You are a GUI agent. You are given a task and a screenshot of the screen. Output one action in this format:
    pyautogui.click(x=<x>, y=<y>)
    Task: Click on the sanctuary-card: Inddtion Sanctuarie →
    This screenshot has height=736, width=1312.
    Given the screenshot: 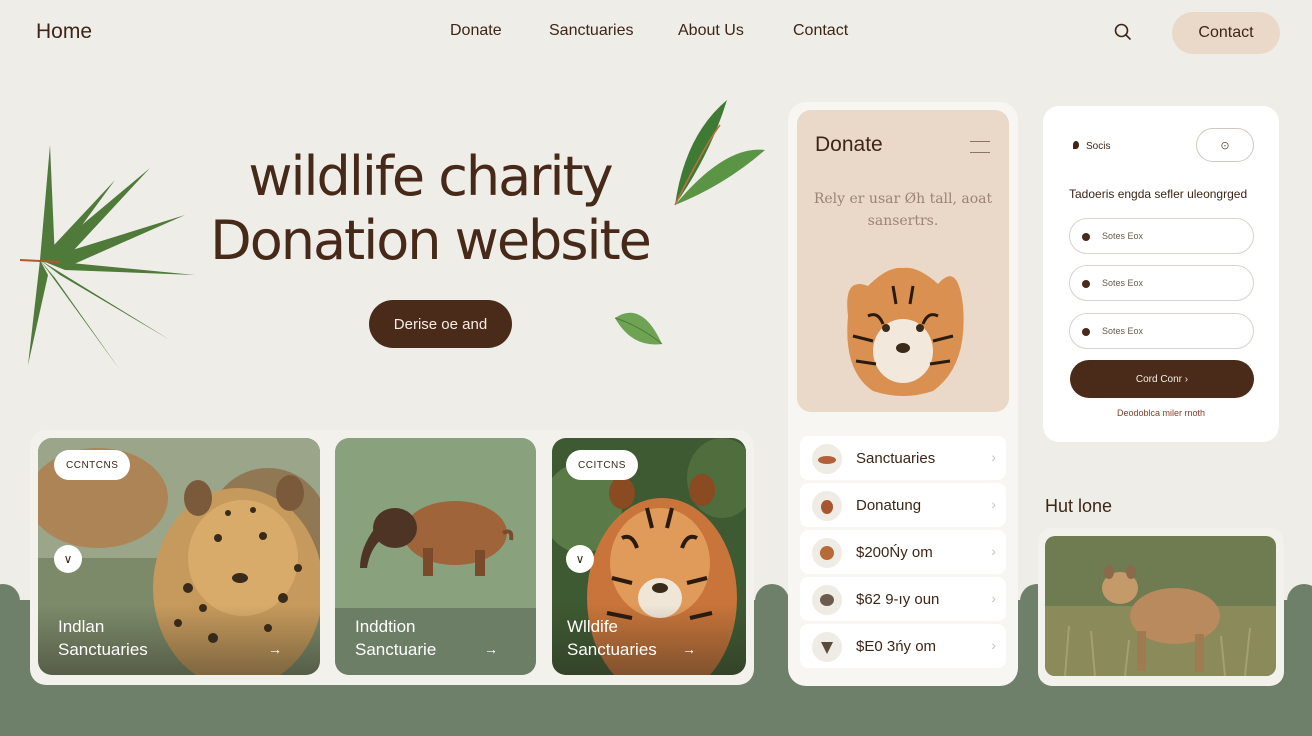 What is the action you would take?
    pyautogui.click(x=435, y=556)
    